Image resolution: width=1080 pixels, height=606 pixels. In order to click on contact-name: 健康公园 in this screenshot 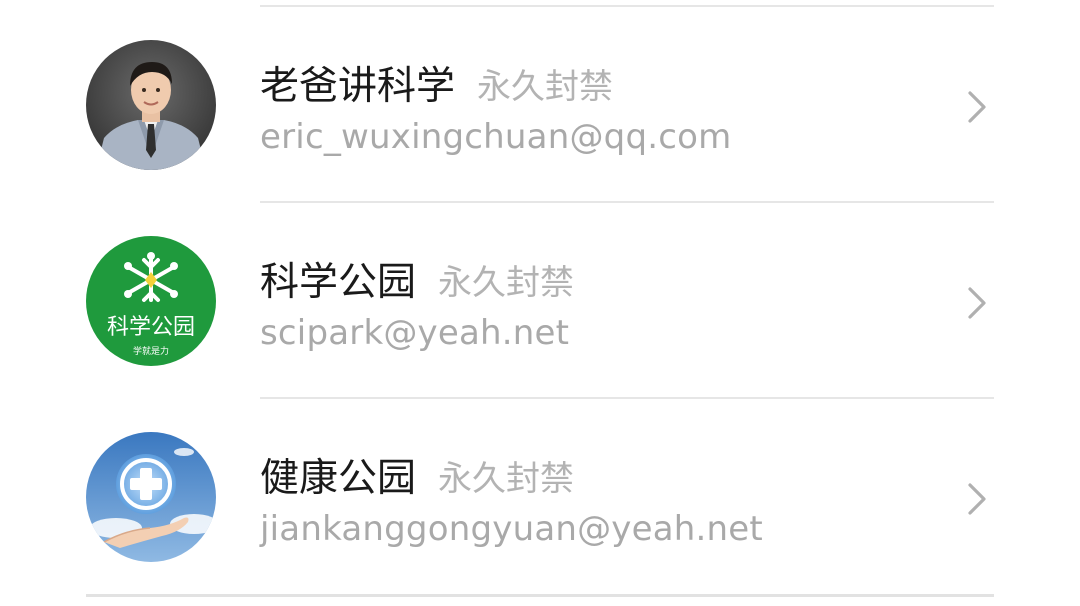, I will do `click(338, 478)`.